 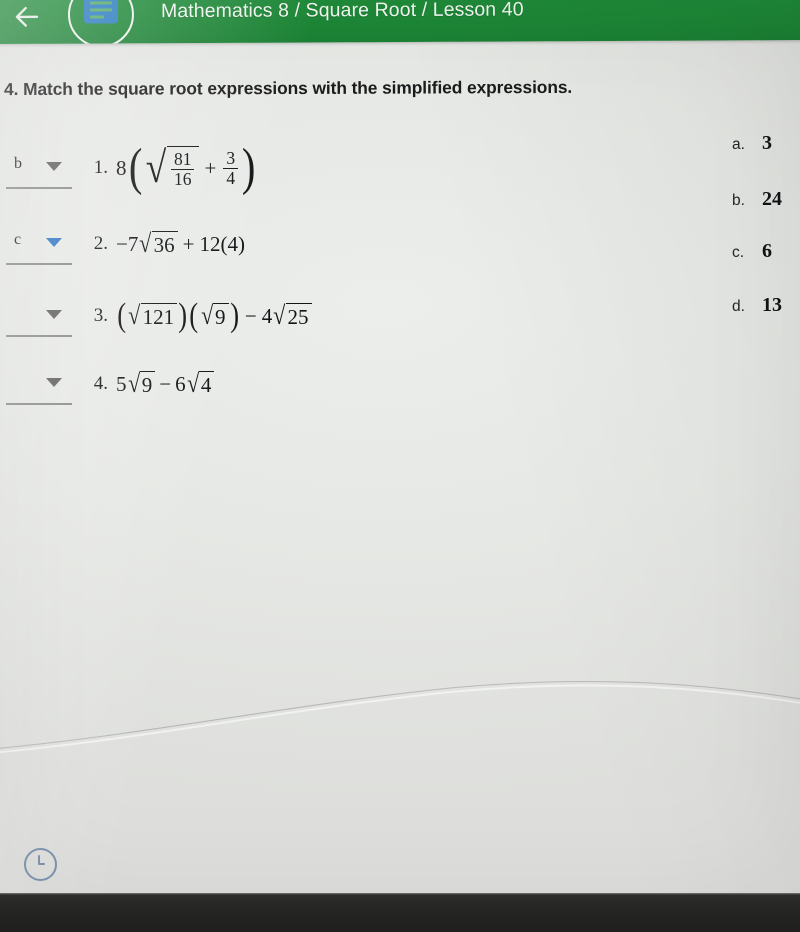 What do you see at coordinates (206, 384) in the screenshot?
I see `radicand: 4` at bounding box center [206, 384].